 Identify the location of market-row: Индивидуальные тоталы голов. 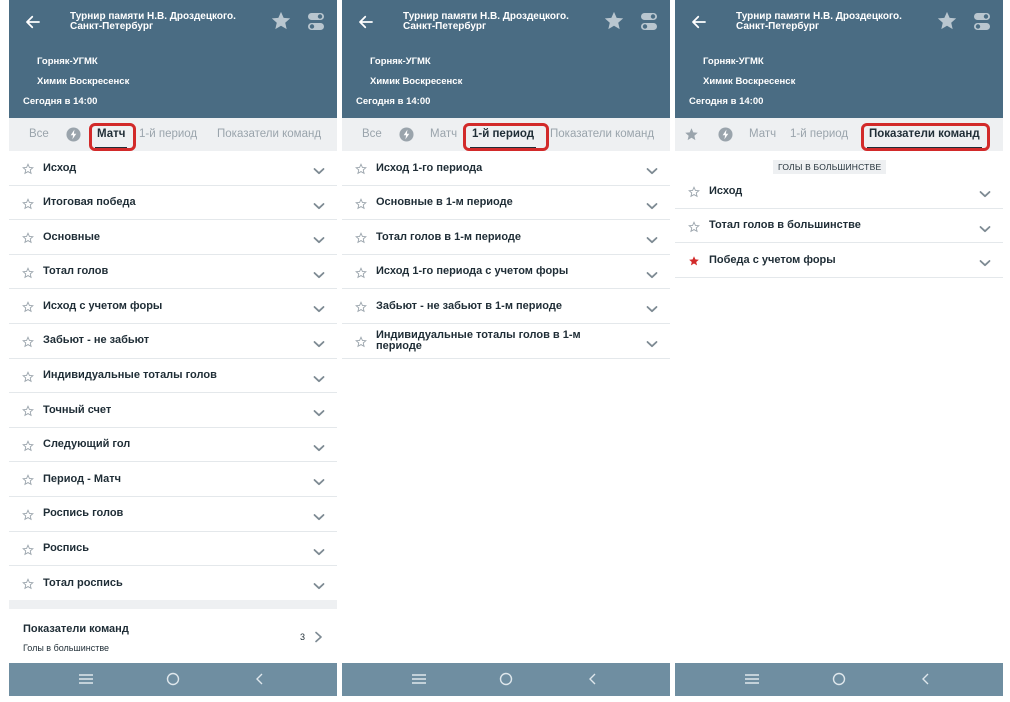
(173, 376).